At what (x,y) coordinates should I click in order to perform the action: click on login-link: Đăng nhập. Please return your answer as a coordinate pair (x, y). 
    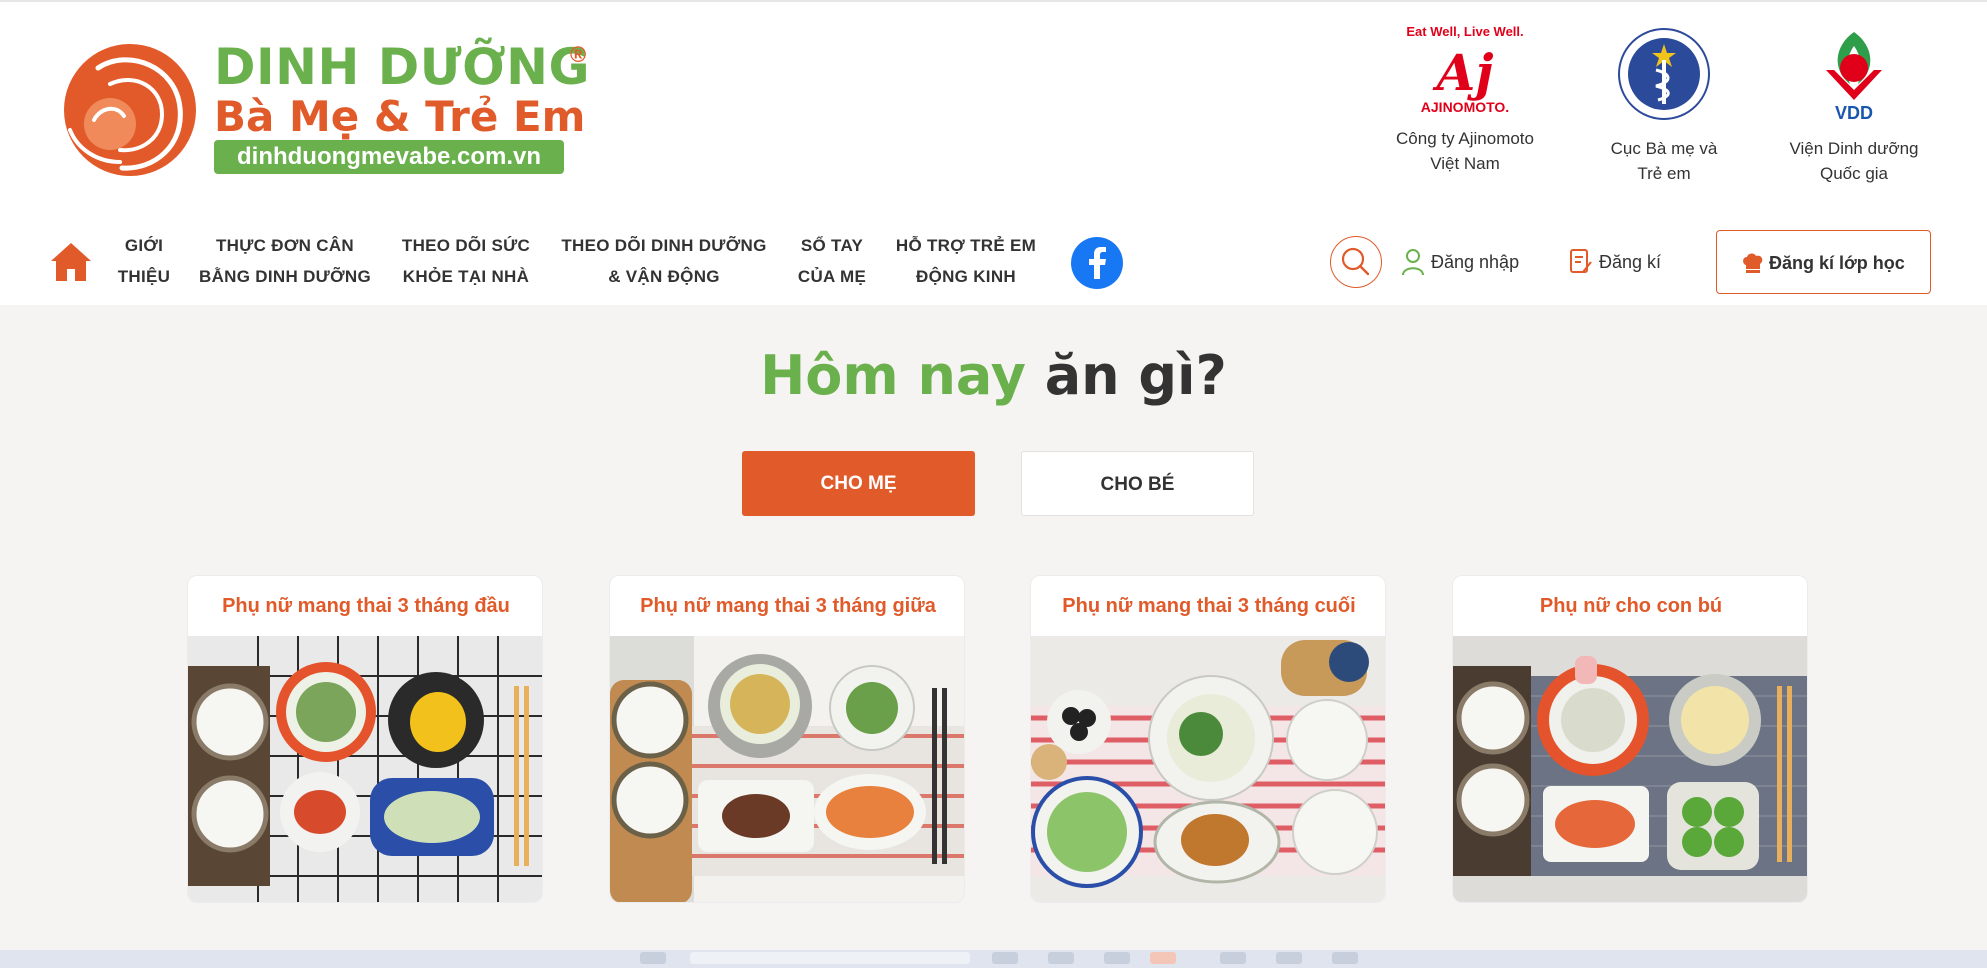
    Looking at the image, I should click on (1471, 262).